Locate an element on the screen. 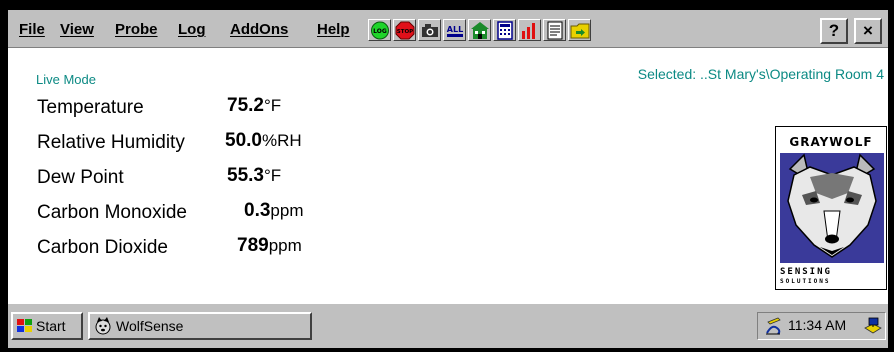 The width and height of the screenshot is (894, 352). temperature-label: Temperature is located at coordinates (90, 107).